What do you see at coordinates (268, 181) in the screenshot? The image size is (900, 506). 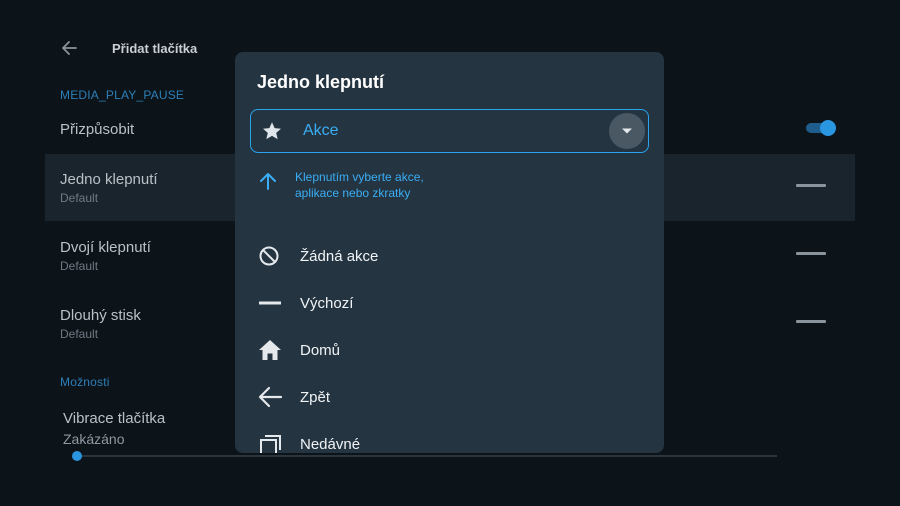 I see `arrow-up-icon` at bounding box center [268, 181].